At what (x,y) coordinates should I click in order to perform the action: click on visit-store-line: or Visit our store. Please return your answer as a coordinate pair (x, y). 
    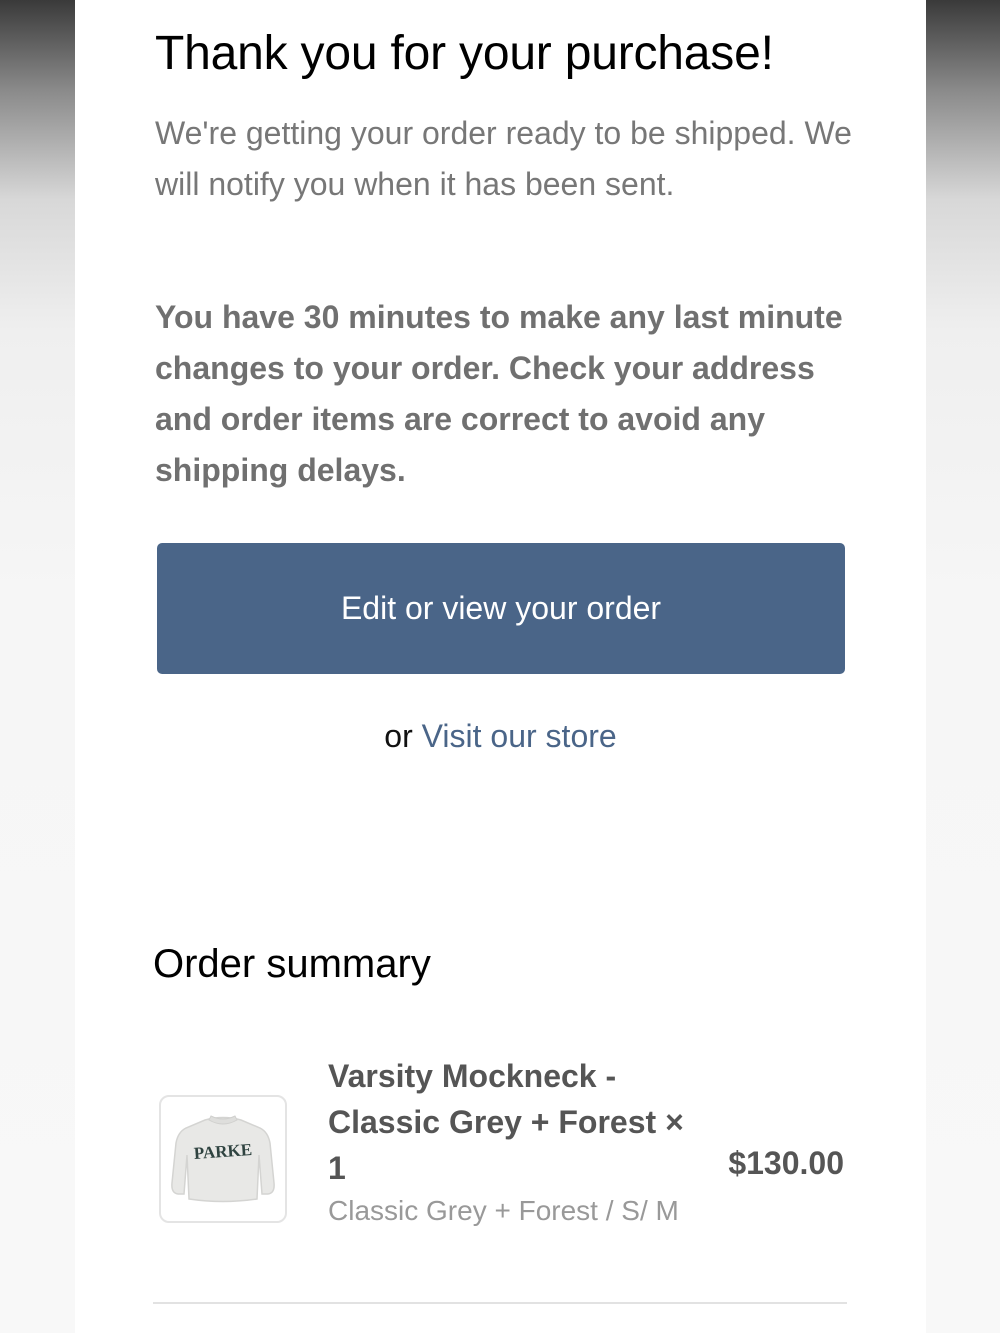
    Looking at the image, I should click on (500, 736).